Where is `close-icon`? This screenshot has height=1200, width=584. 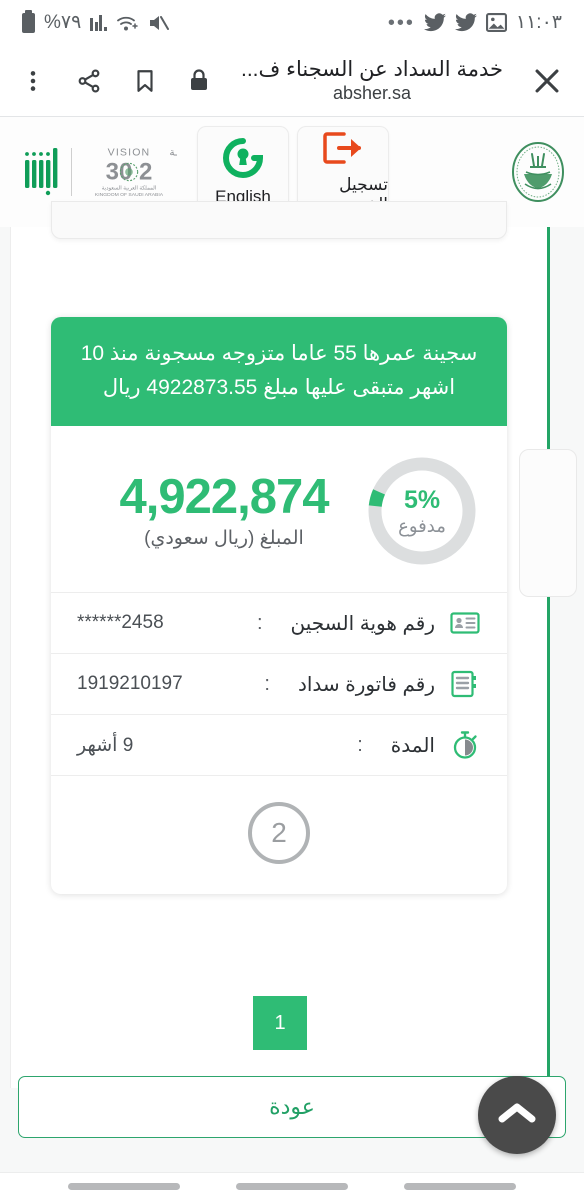 close-icon is located at coordinates (547, 81).